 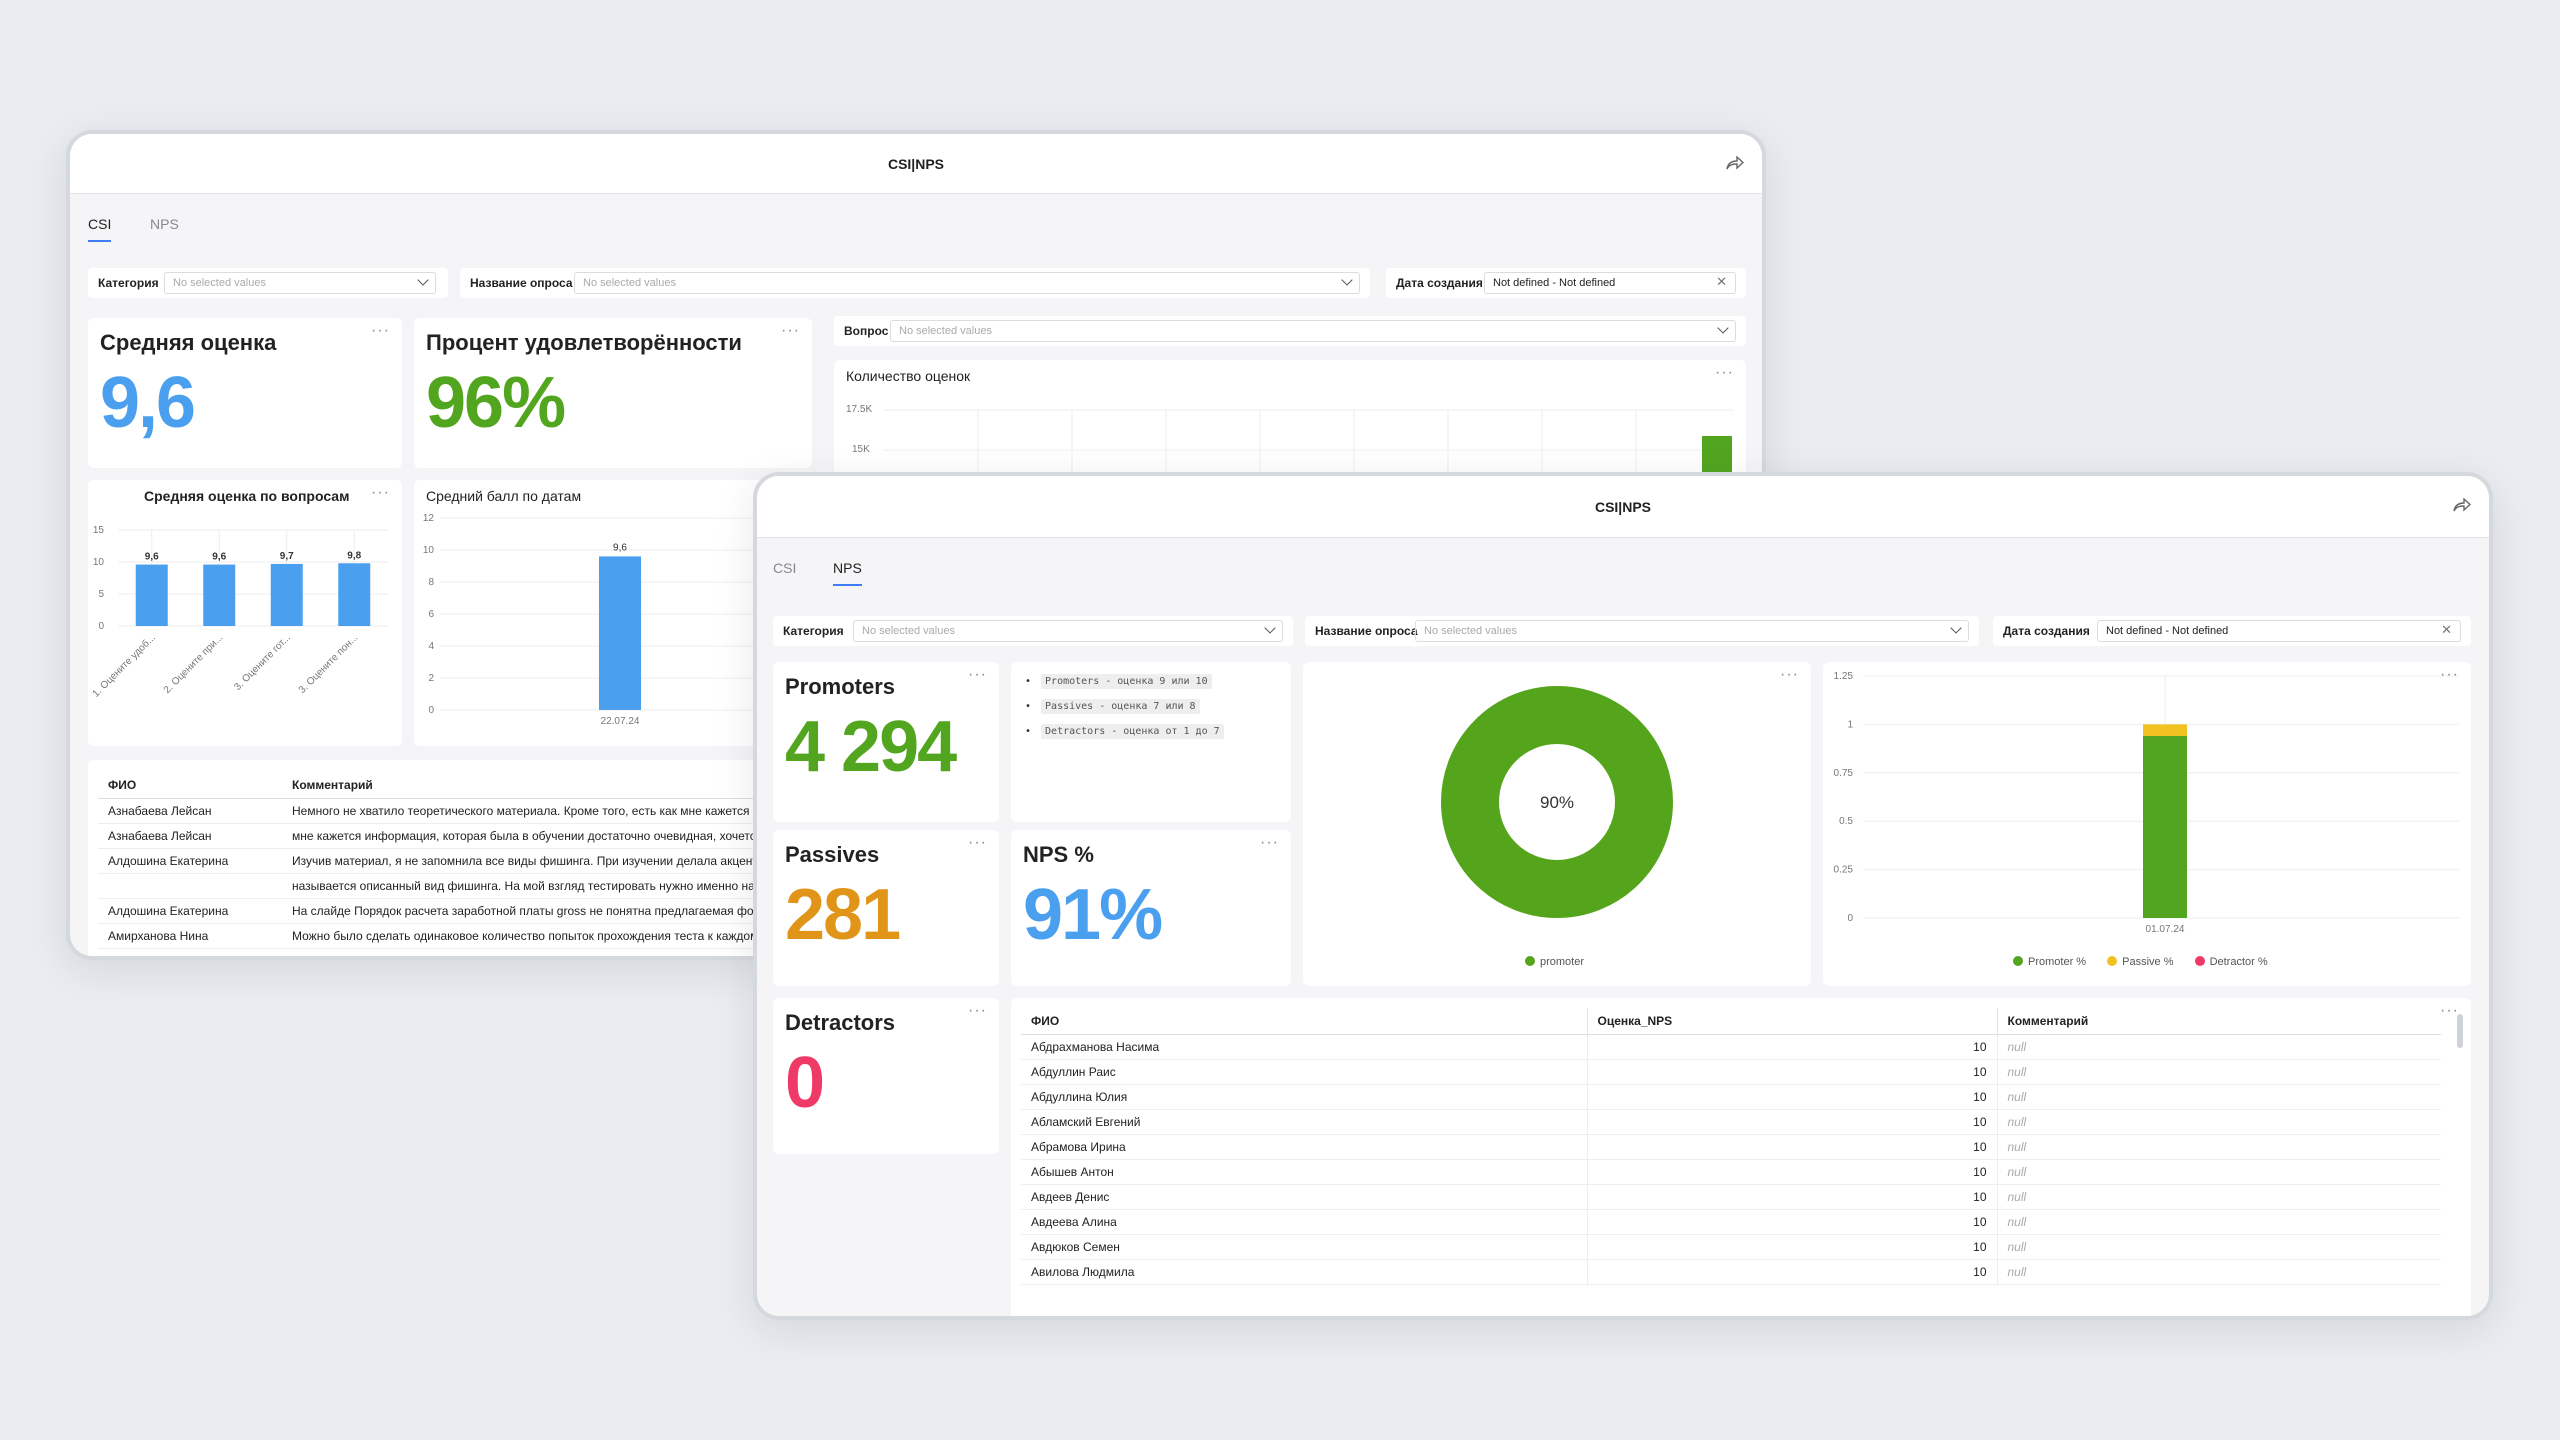 I want to click on table-row: Авдюков Семен 10 null, so click(x=1731, y=1247).